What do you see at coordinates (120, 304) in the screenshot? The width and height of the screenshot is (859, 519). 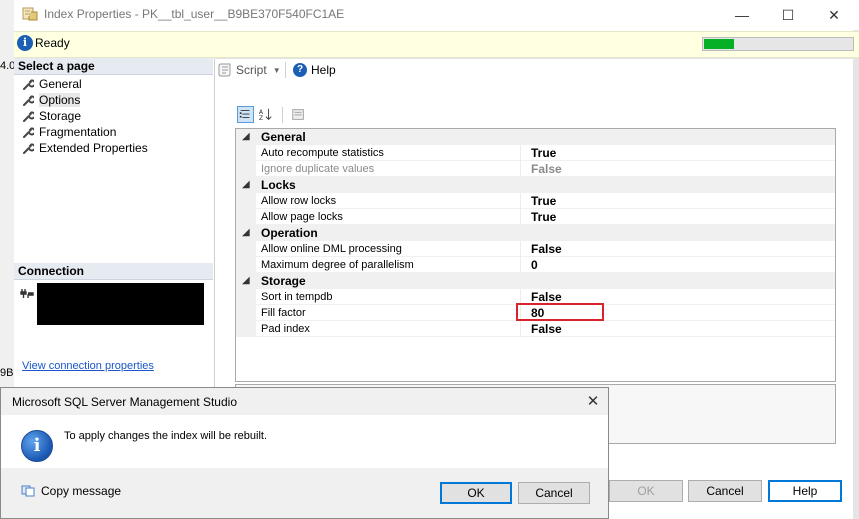 I see `redacted-connection-info` at bounding box center [120, 304].